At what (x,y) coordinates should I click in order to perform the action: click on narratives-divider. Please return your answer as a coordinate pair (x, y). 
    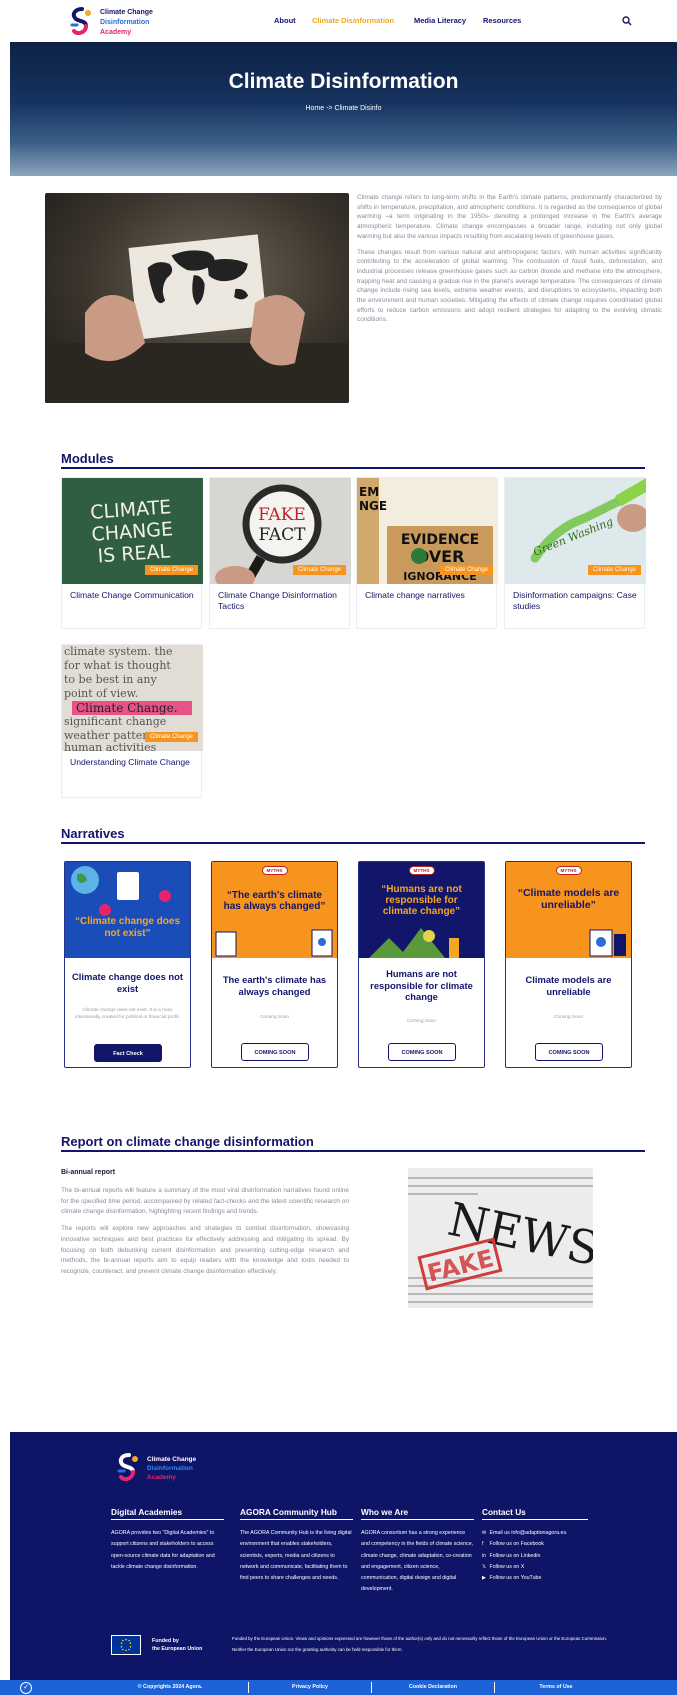
    Looking at the image, I should click on (353, 843).